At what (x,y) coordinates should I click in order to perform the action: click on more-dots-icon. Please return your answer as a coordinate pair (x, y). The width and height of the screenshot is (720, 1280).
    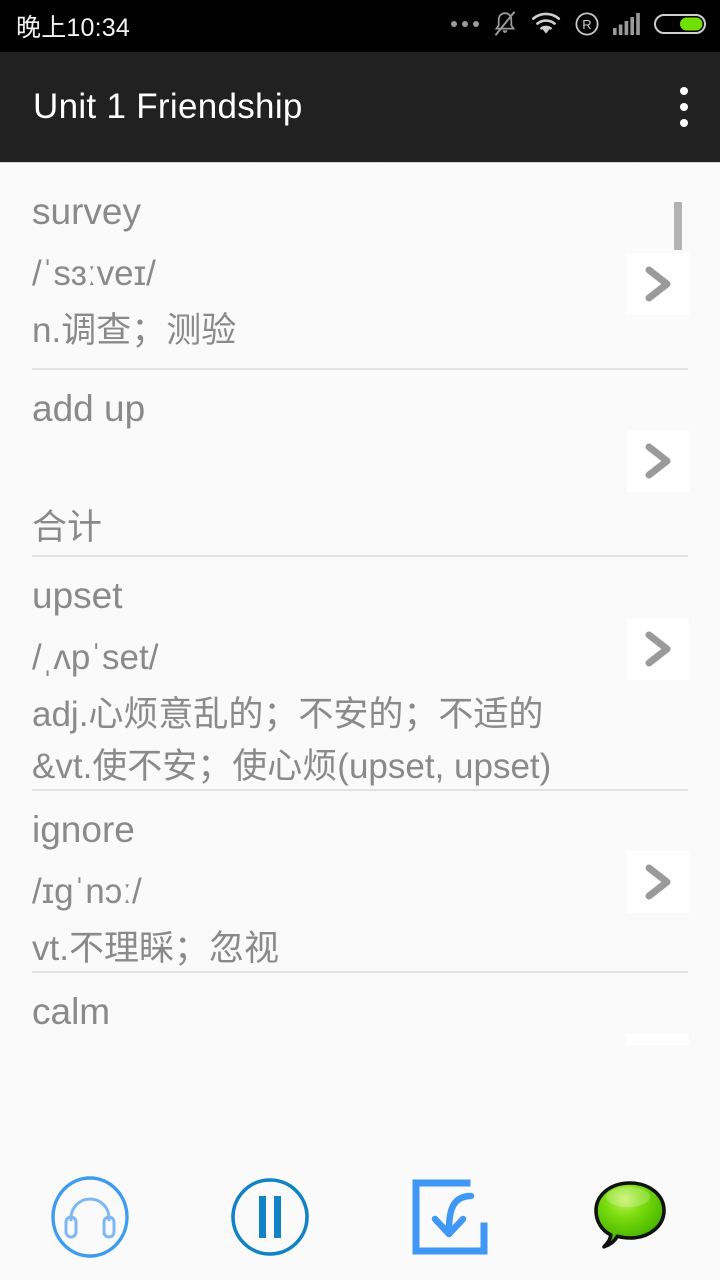
    Looking at the image, I should click on (465, 26).